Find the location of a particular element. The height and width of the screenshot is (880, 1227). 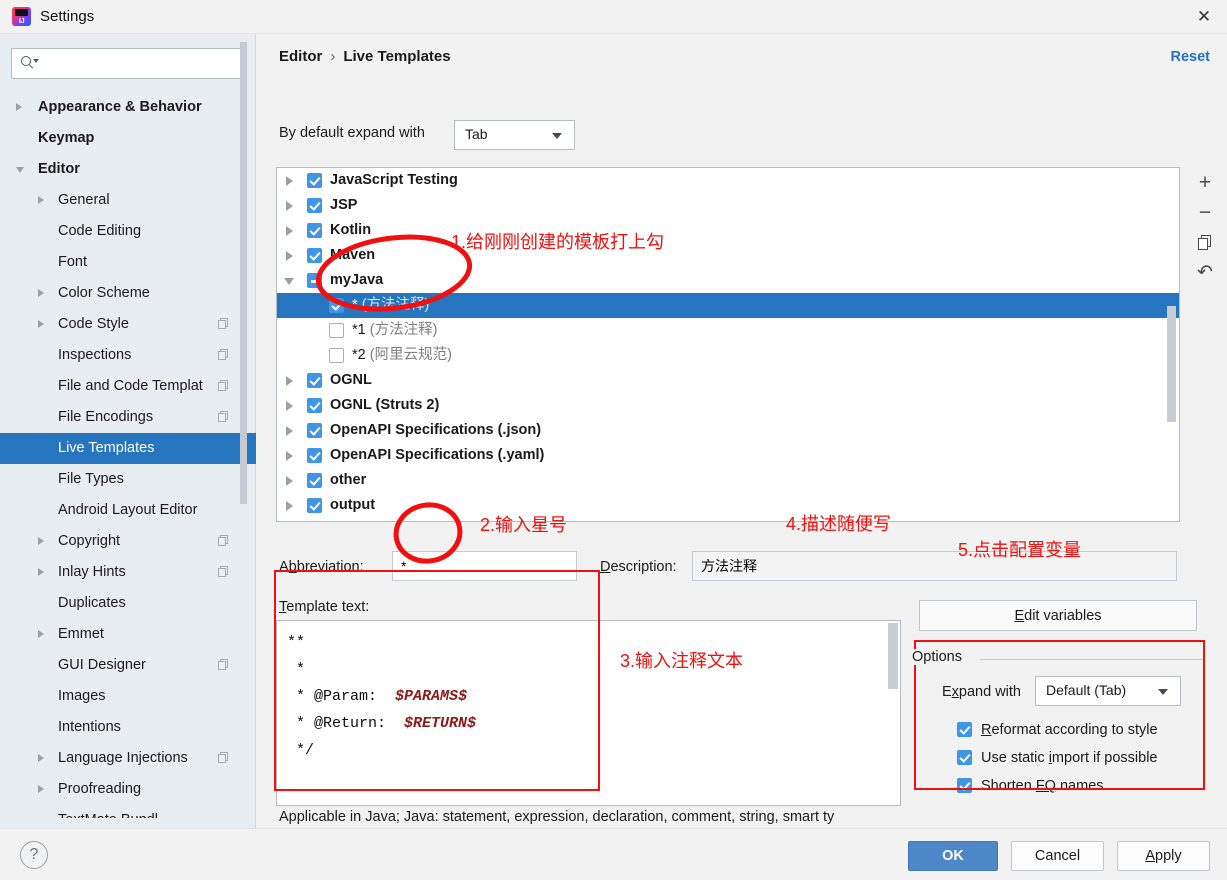

sidebar-item-language-injections: Language Injections is located at coordinates (128, 758).